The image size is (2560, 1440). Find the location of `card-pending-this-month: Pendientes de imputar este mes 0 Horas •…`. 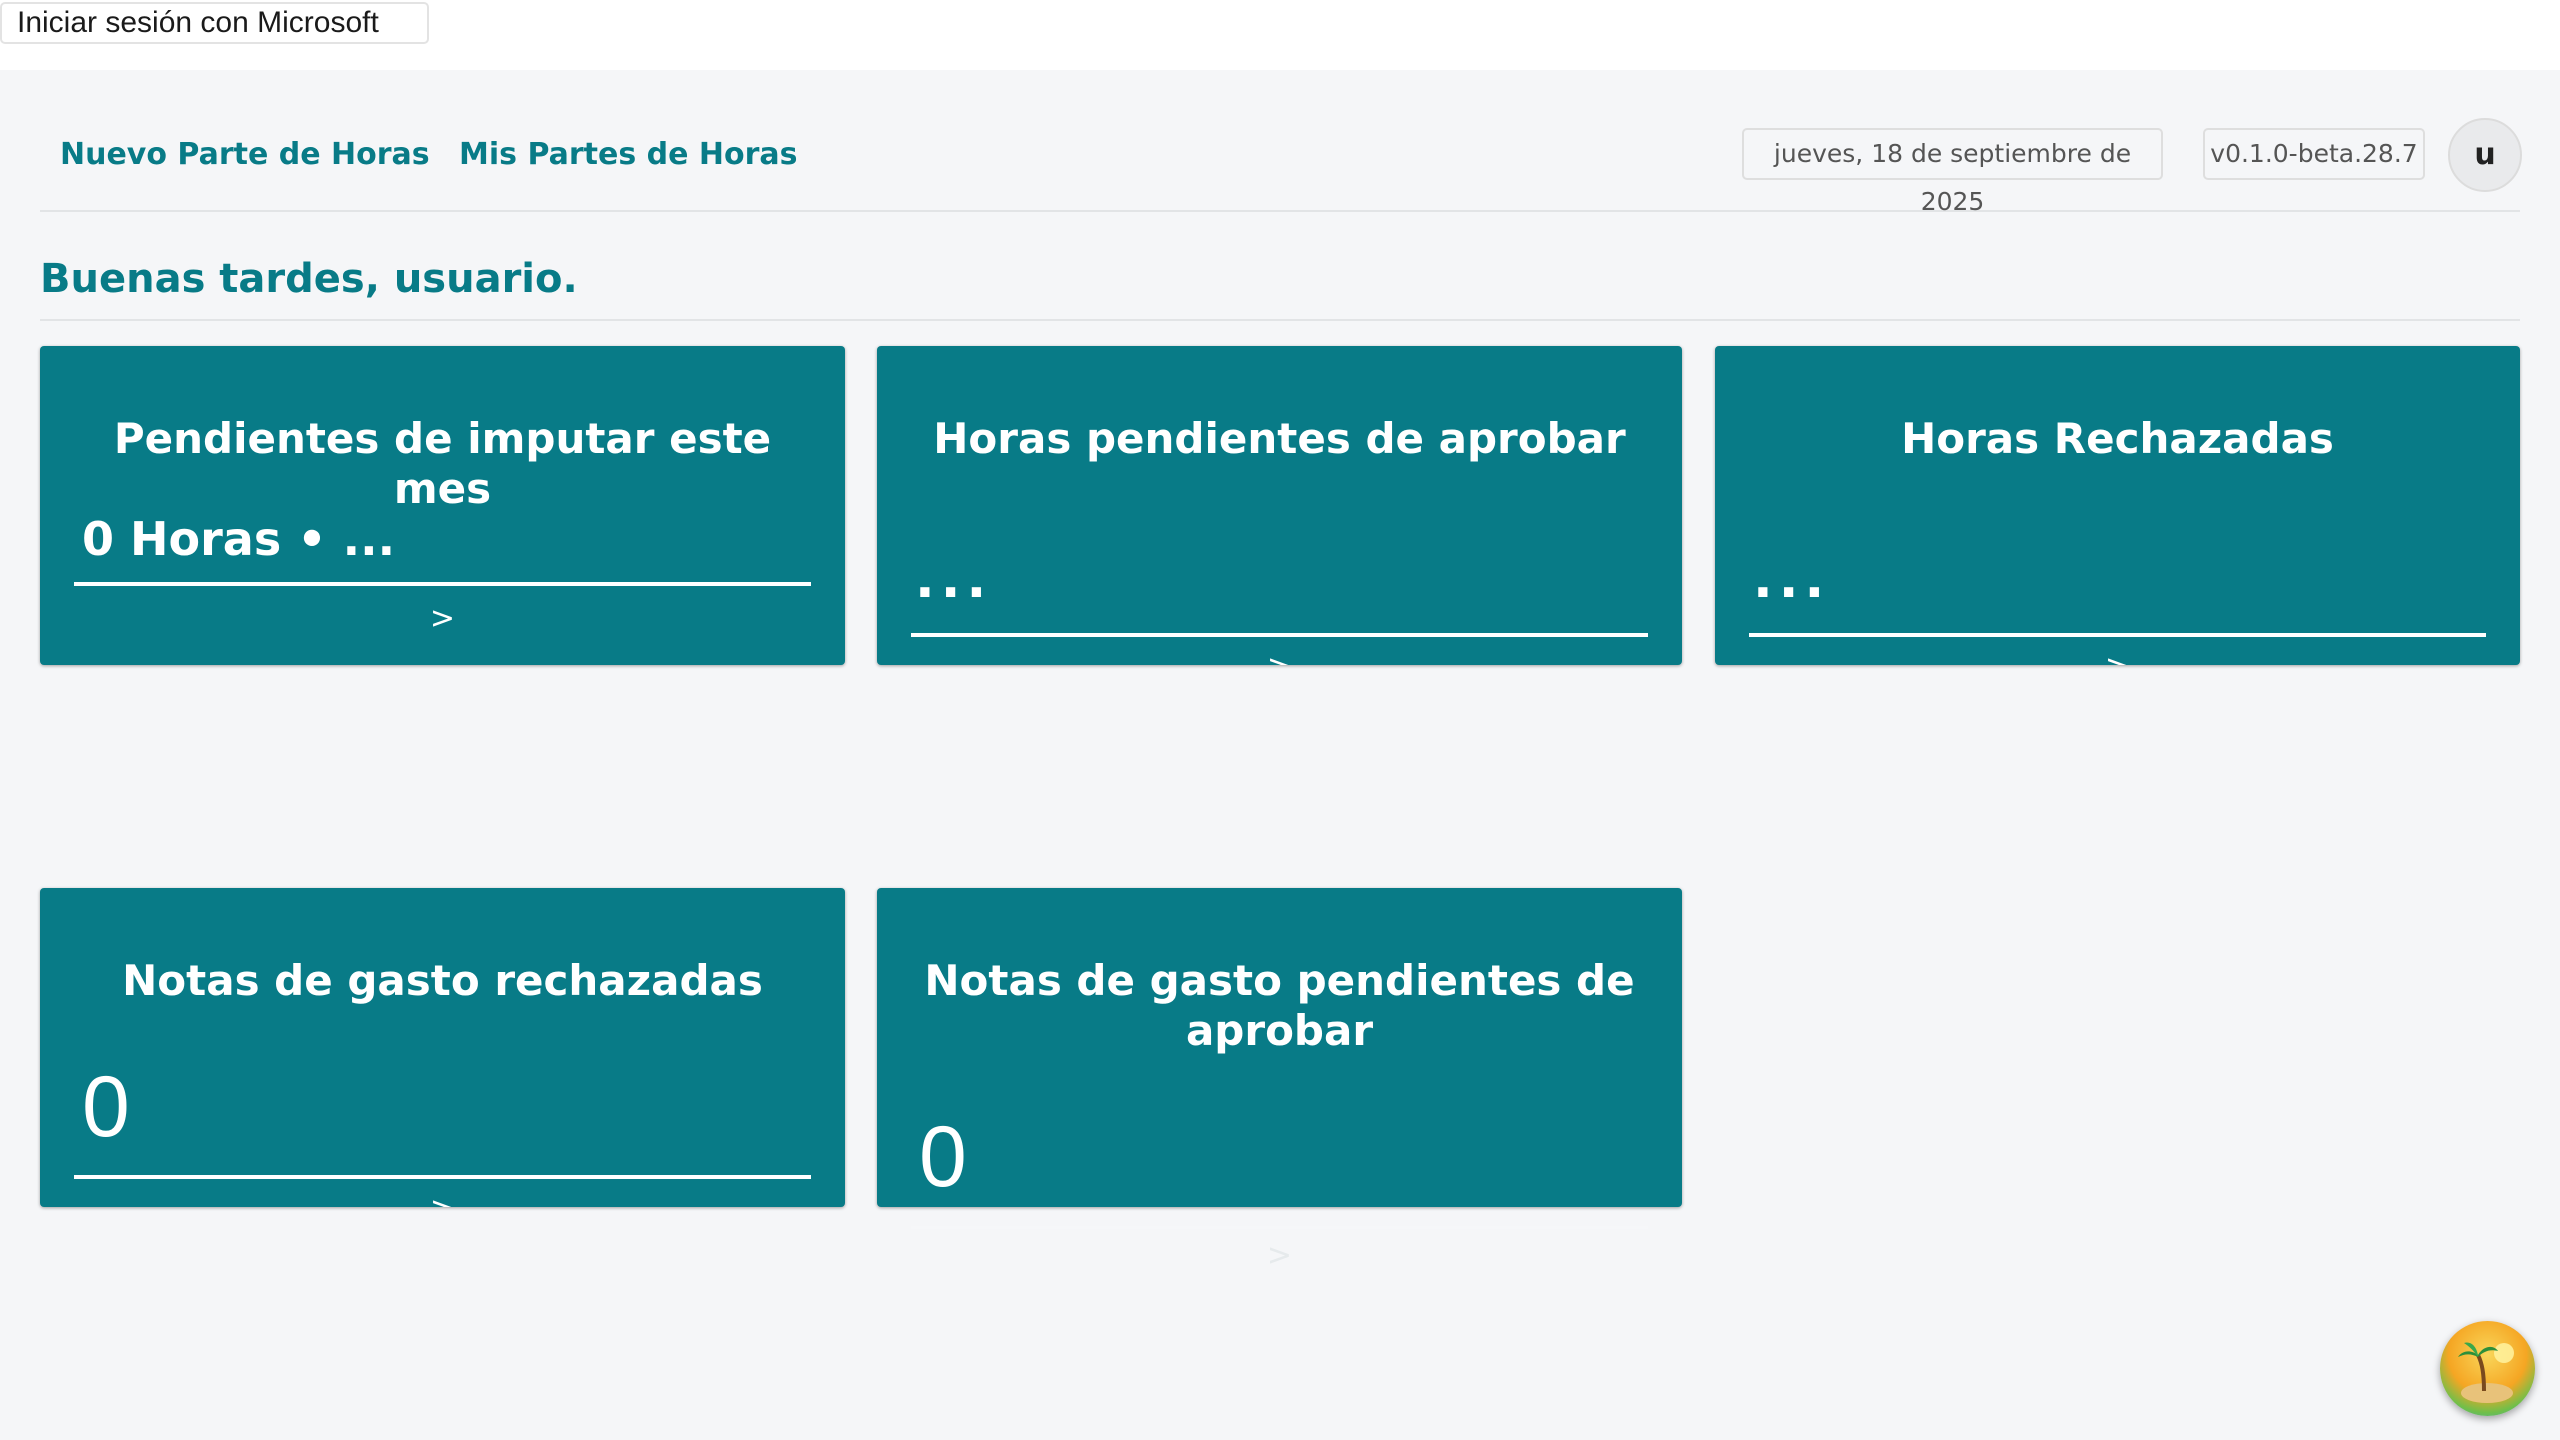

card-pending-this-month: Pendientes de imputar este mes 0 Horas •… is located at coordinates (442, 505).